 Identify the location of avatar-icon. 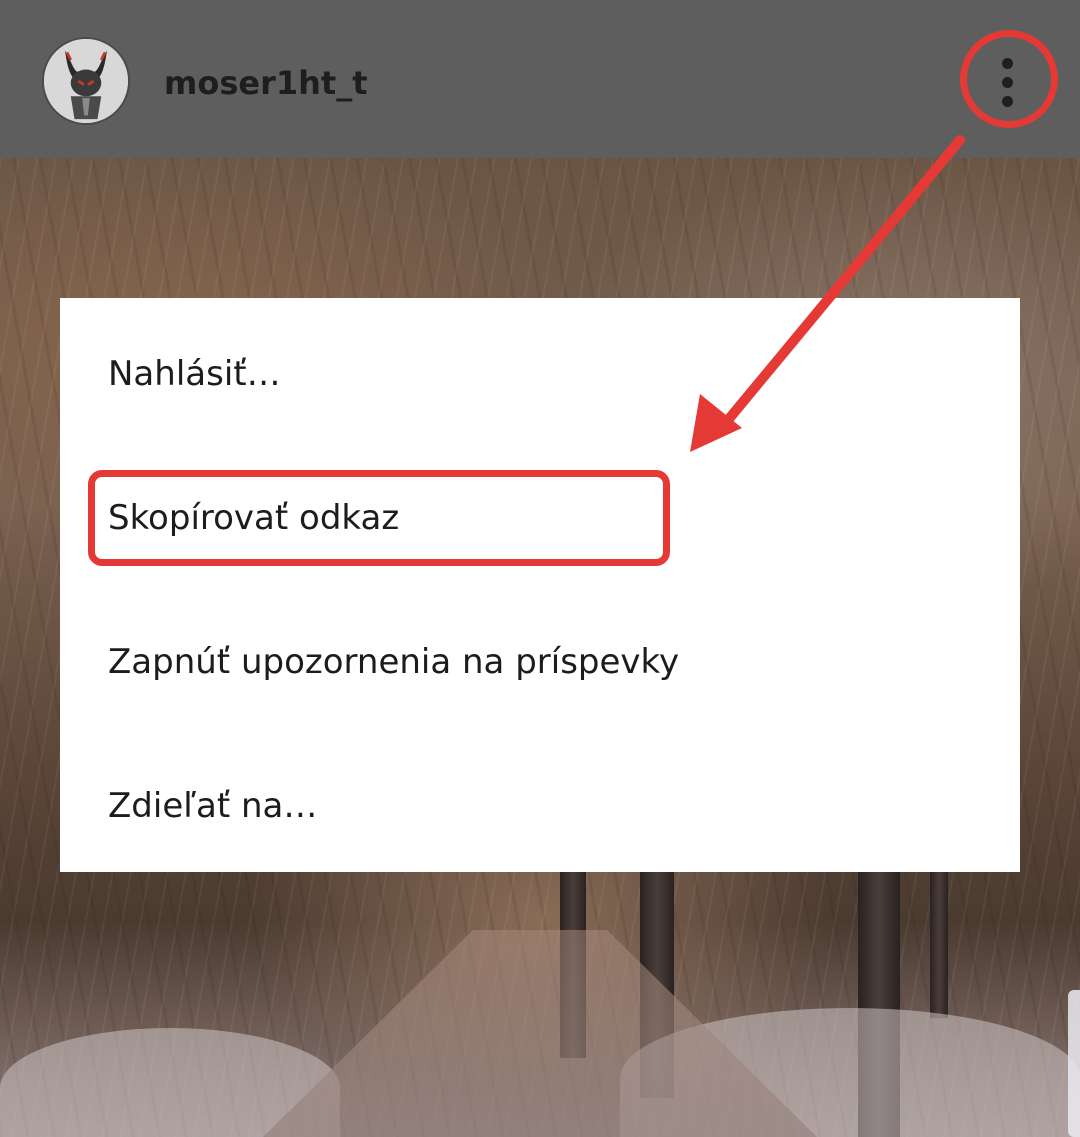
(86, 81).